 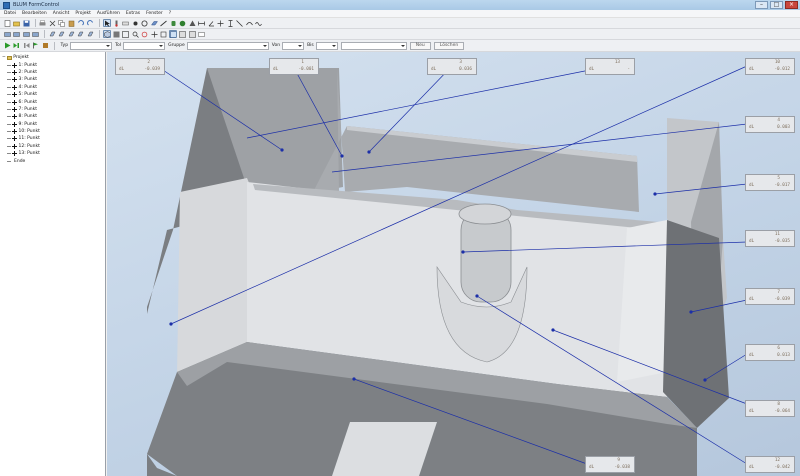 I want to click on cylinder-icon, so click(x=173, y=23).